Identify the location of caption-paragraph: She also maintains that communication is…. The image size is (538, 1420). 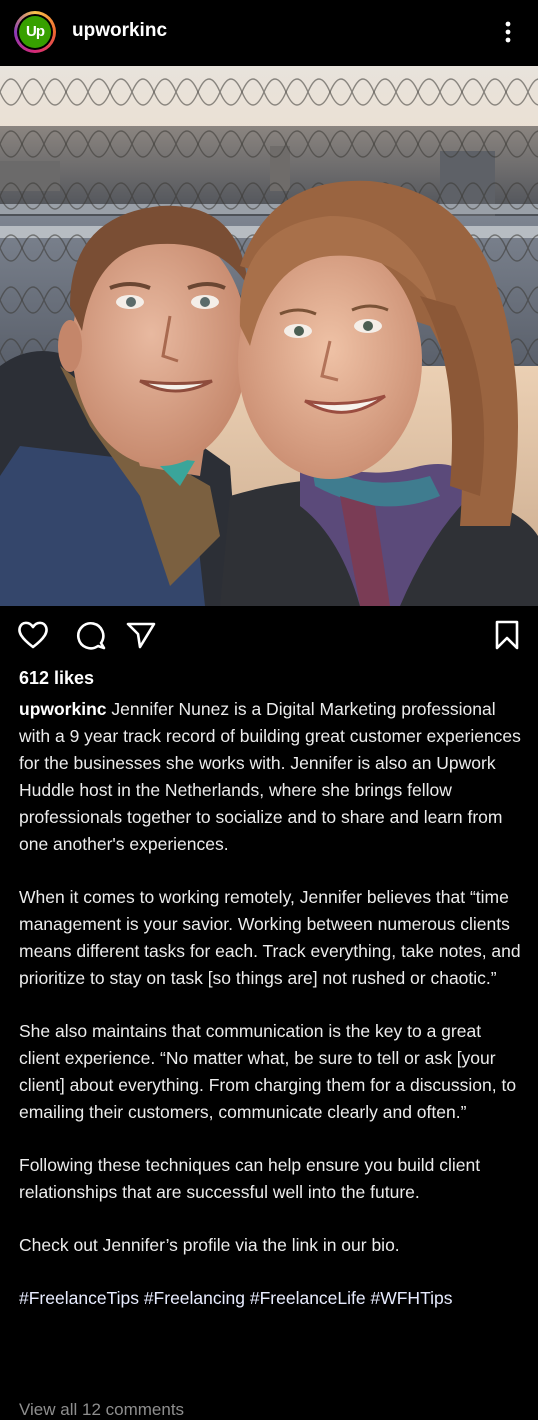
(268, 1071).